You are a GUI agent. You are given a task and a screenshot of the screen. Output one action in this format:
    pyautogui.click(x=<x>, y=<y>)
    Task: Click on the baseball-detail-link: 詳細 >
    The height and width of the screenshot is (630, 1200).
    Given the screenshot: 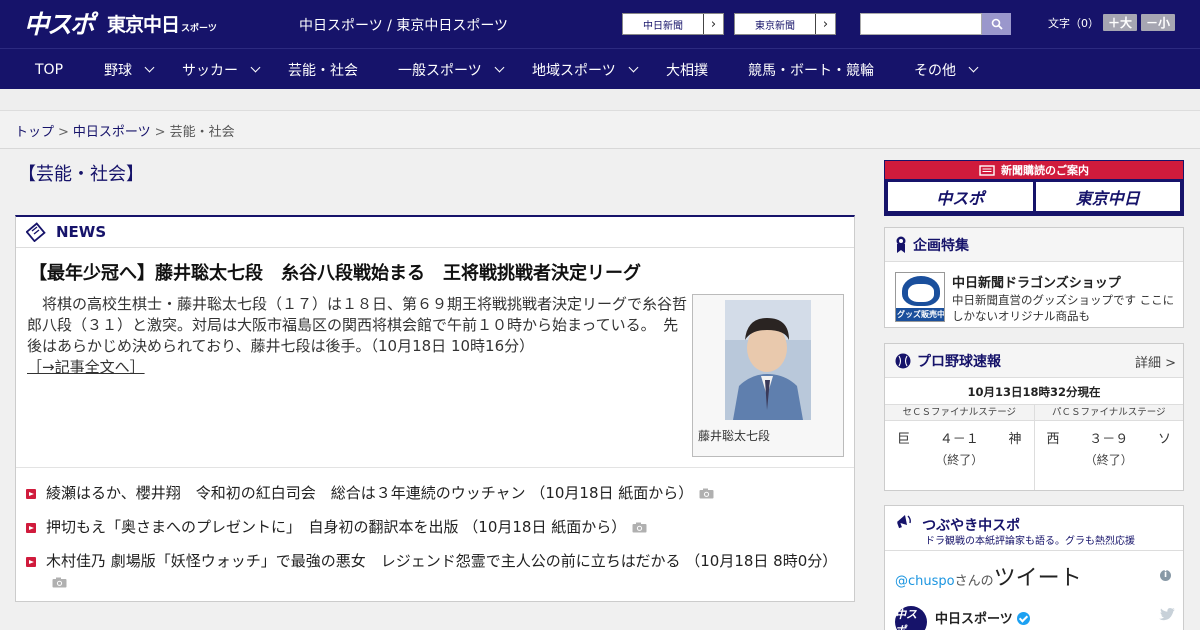 What is the action you would take?
    pyautogui.click(x=1155, y=361)
    